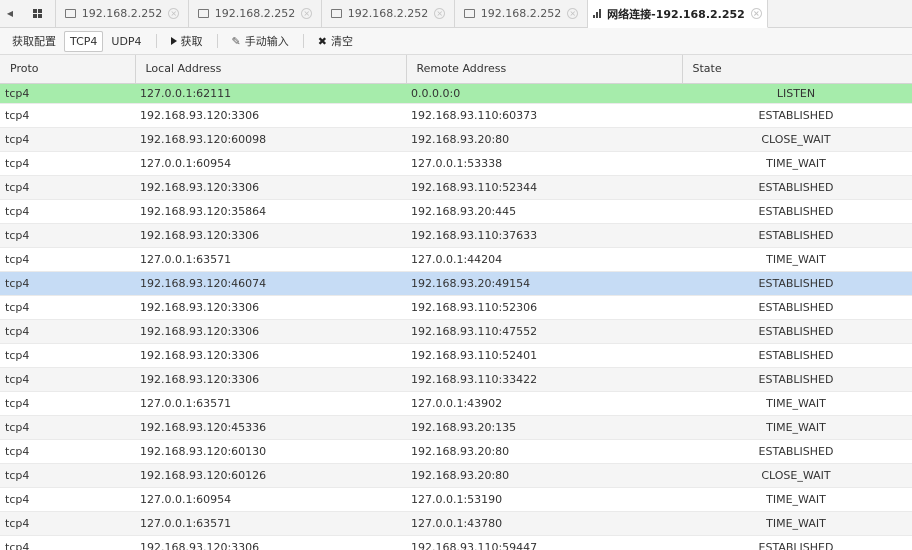 The height and width of the screenshot is (550, 912). I want to click on column-header-state: State, so click(797, 69).